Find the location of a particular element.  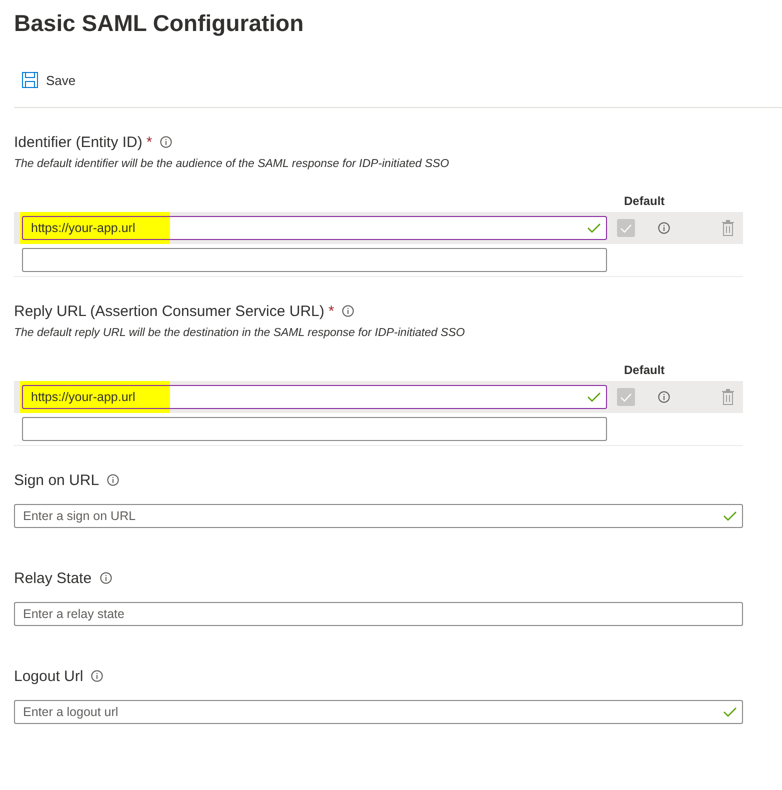

field-description: The default reply URL will be the destination in the SAML response for IDP-initiated SSO is located at coordinates (240, 334).